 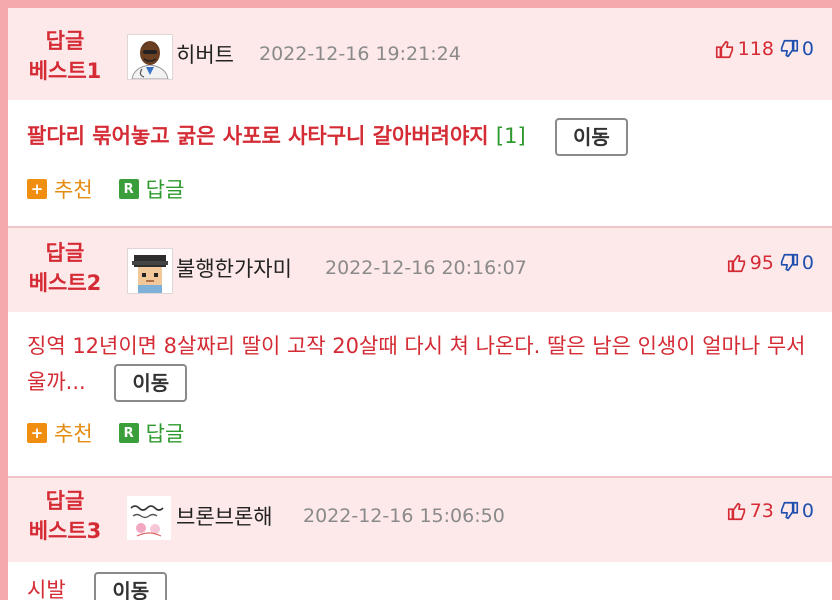 I want to click on pixel-character-icon, so click(x=150, y=271).